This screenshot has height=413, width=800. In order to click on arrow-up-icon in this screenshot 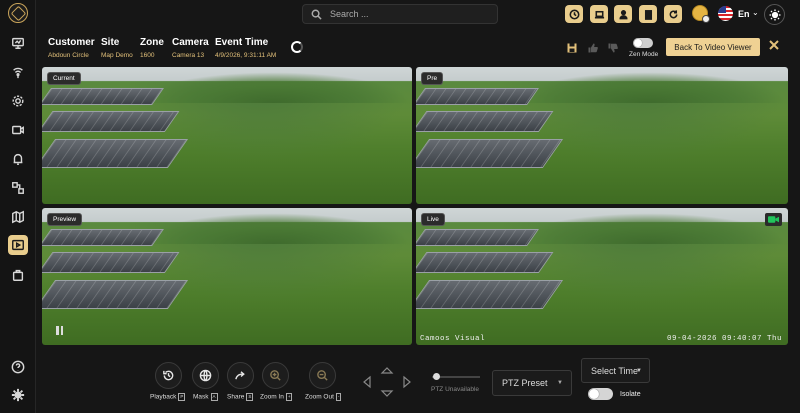, I will do `click(387, 370)`.